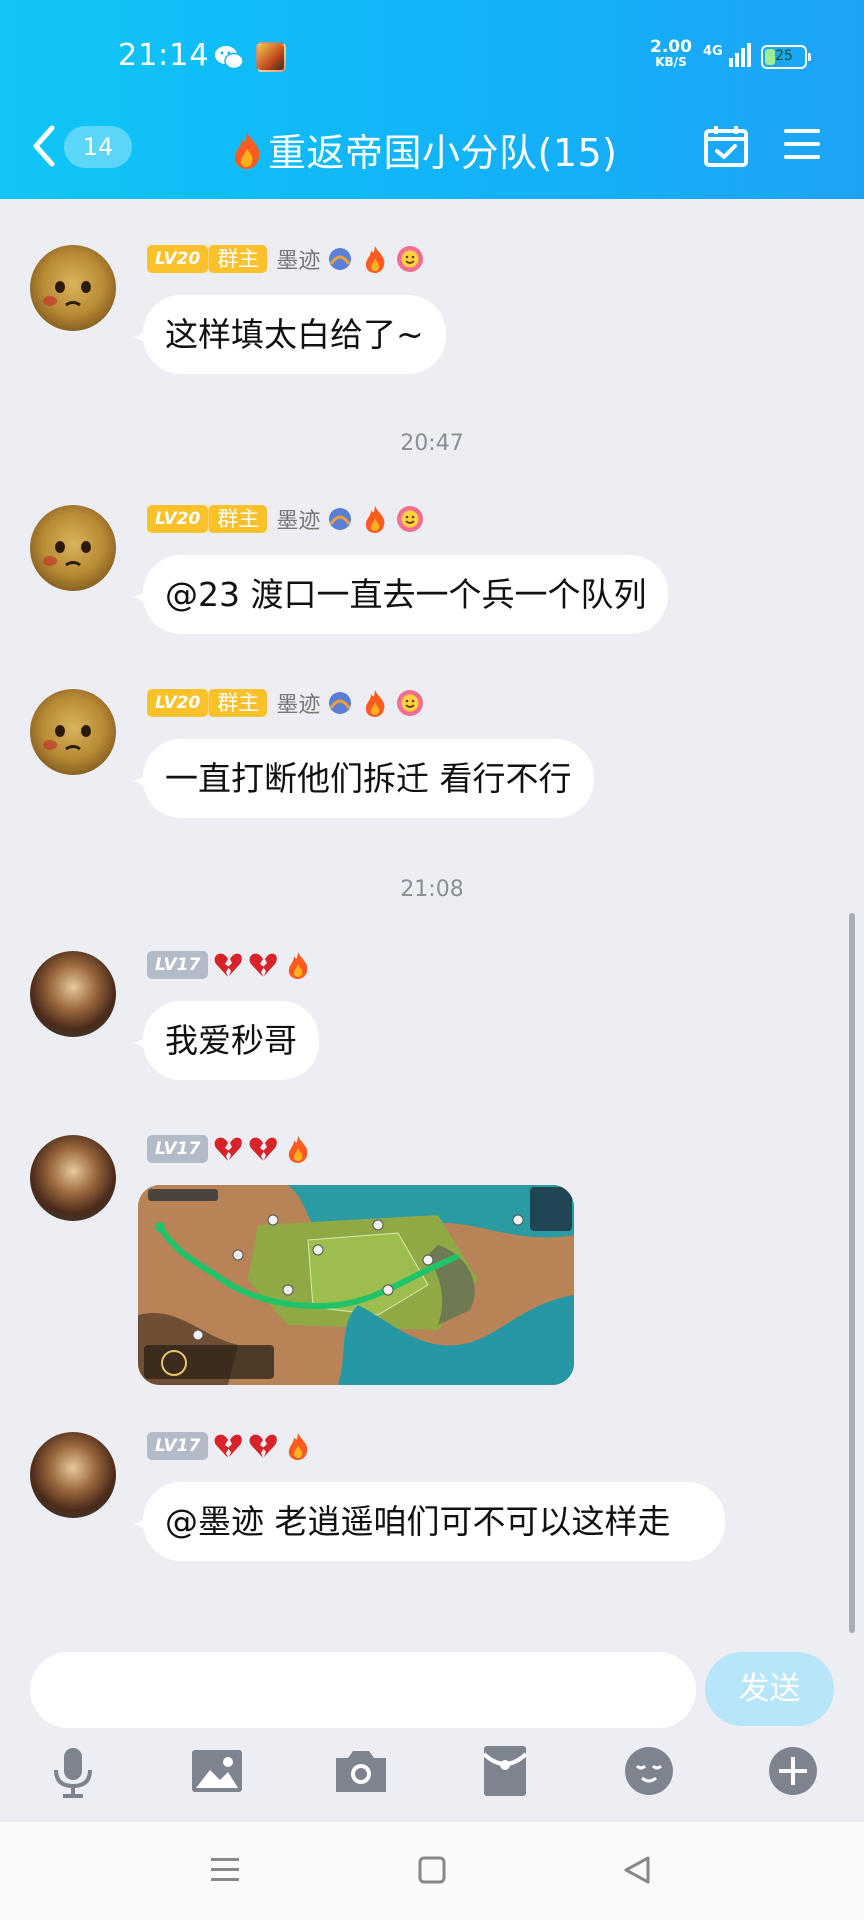 The height and width of the screenshot is (1920, 864). Describe the element at coordinates (294, 334) in the screenshot. I see `message-bubble: 这样填太白给了~` at that location.